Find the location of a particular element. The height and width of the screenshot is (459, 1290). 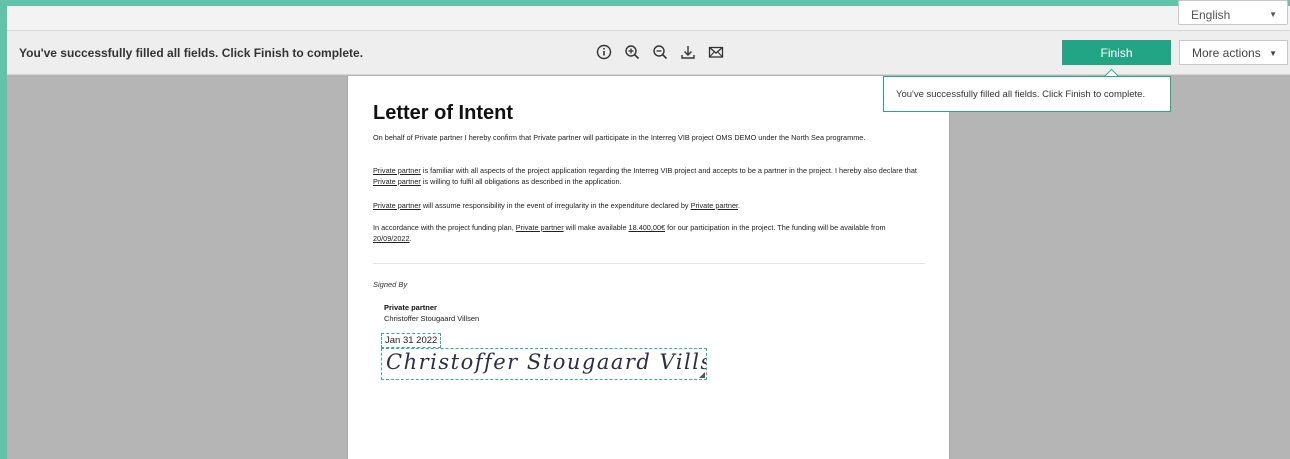

date-available-field: 20/09/2022 is located at coordinates (391, 238).